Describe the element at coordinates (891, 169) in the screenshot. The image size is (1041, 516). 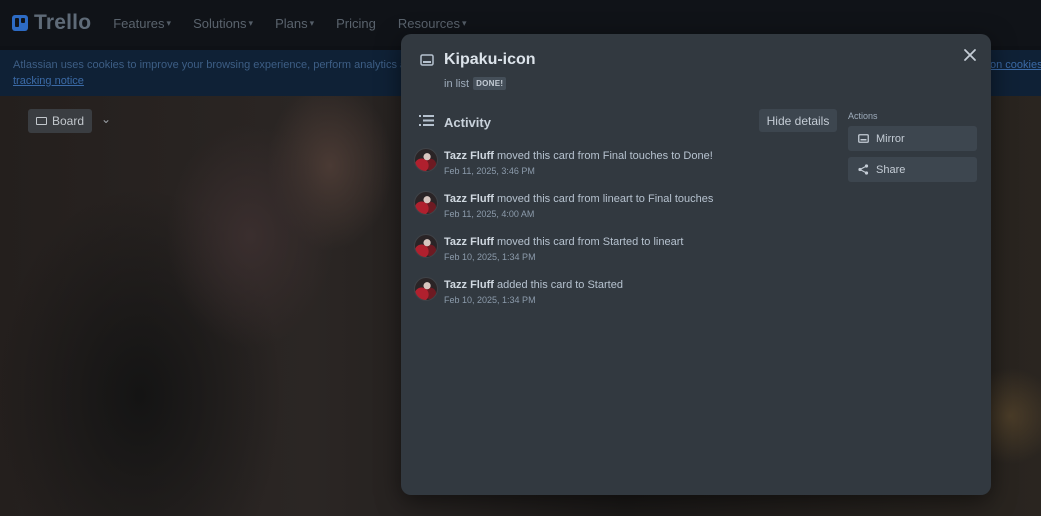
I see `share-label: Share` at that location.